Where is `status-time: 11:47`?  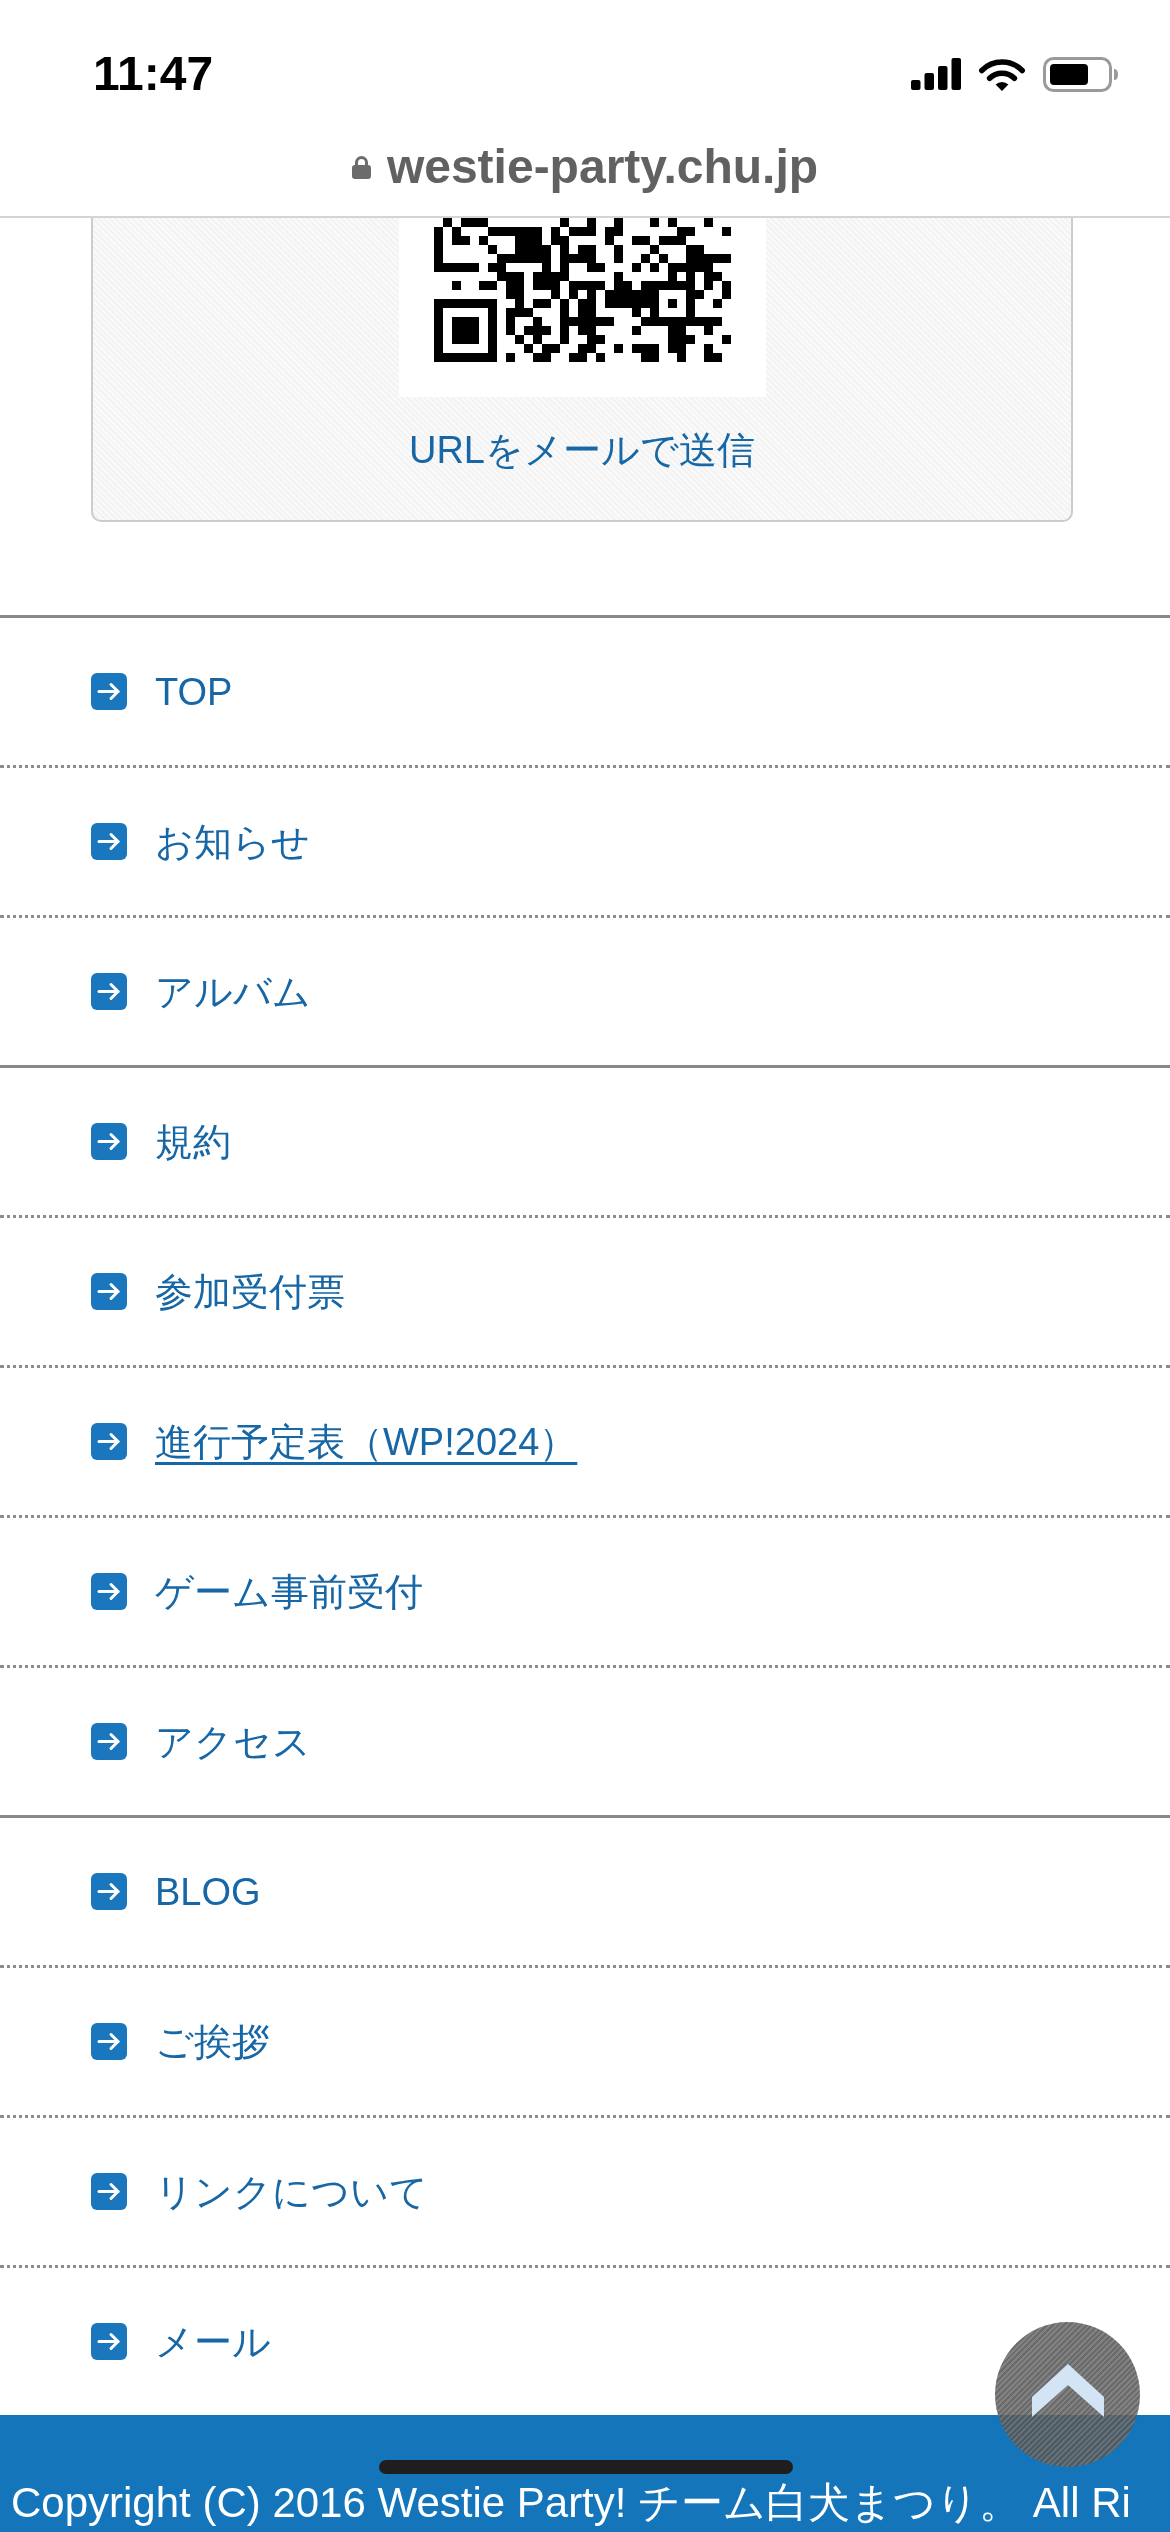
status-time: 11:47 is located at coordinates (153, 74).